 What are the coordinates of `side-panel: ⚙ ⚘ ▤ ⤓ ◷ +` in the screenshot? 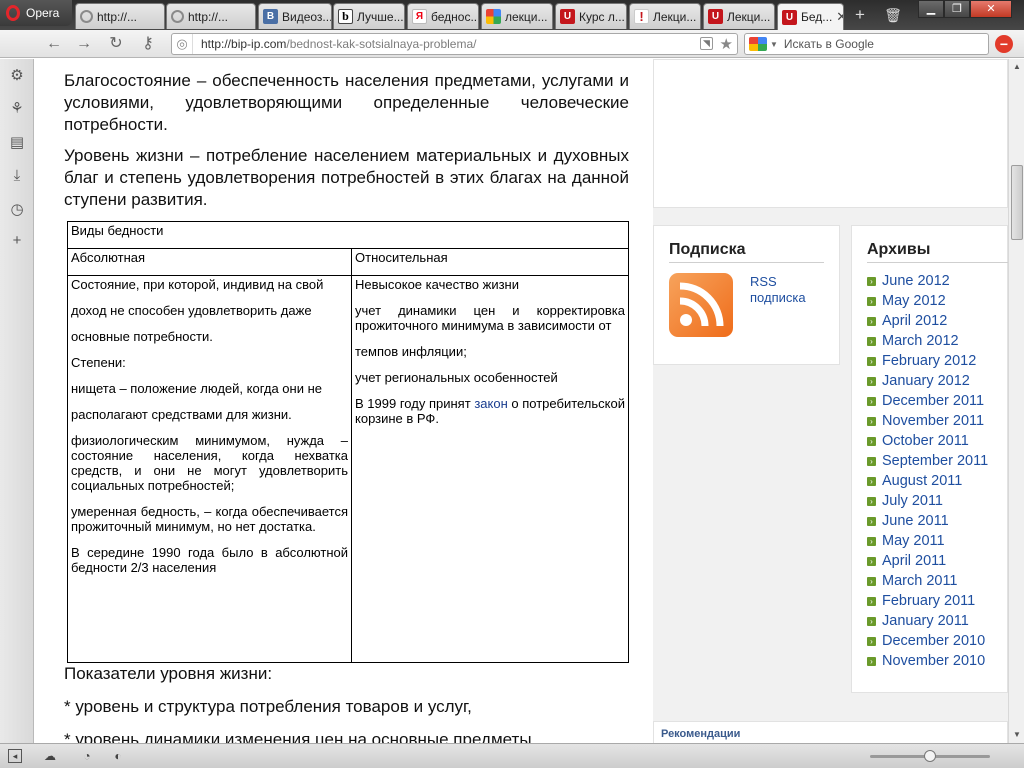 It's located at (17, 401).